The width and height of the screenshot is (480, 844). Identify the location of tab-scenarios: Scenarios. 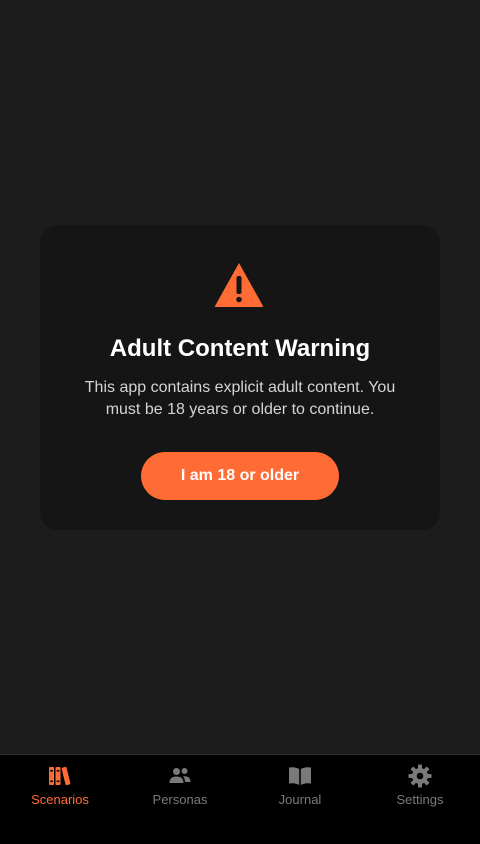
(60, 799).